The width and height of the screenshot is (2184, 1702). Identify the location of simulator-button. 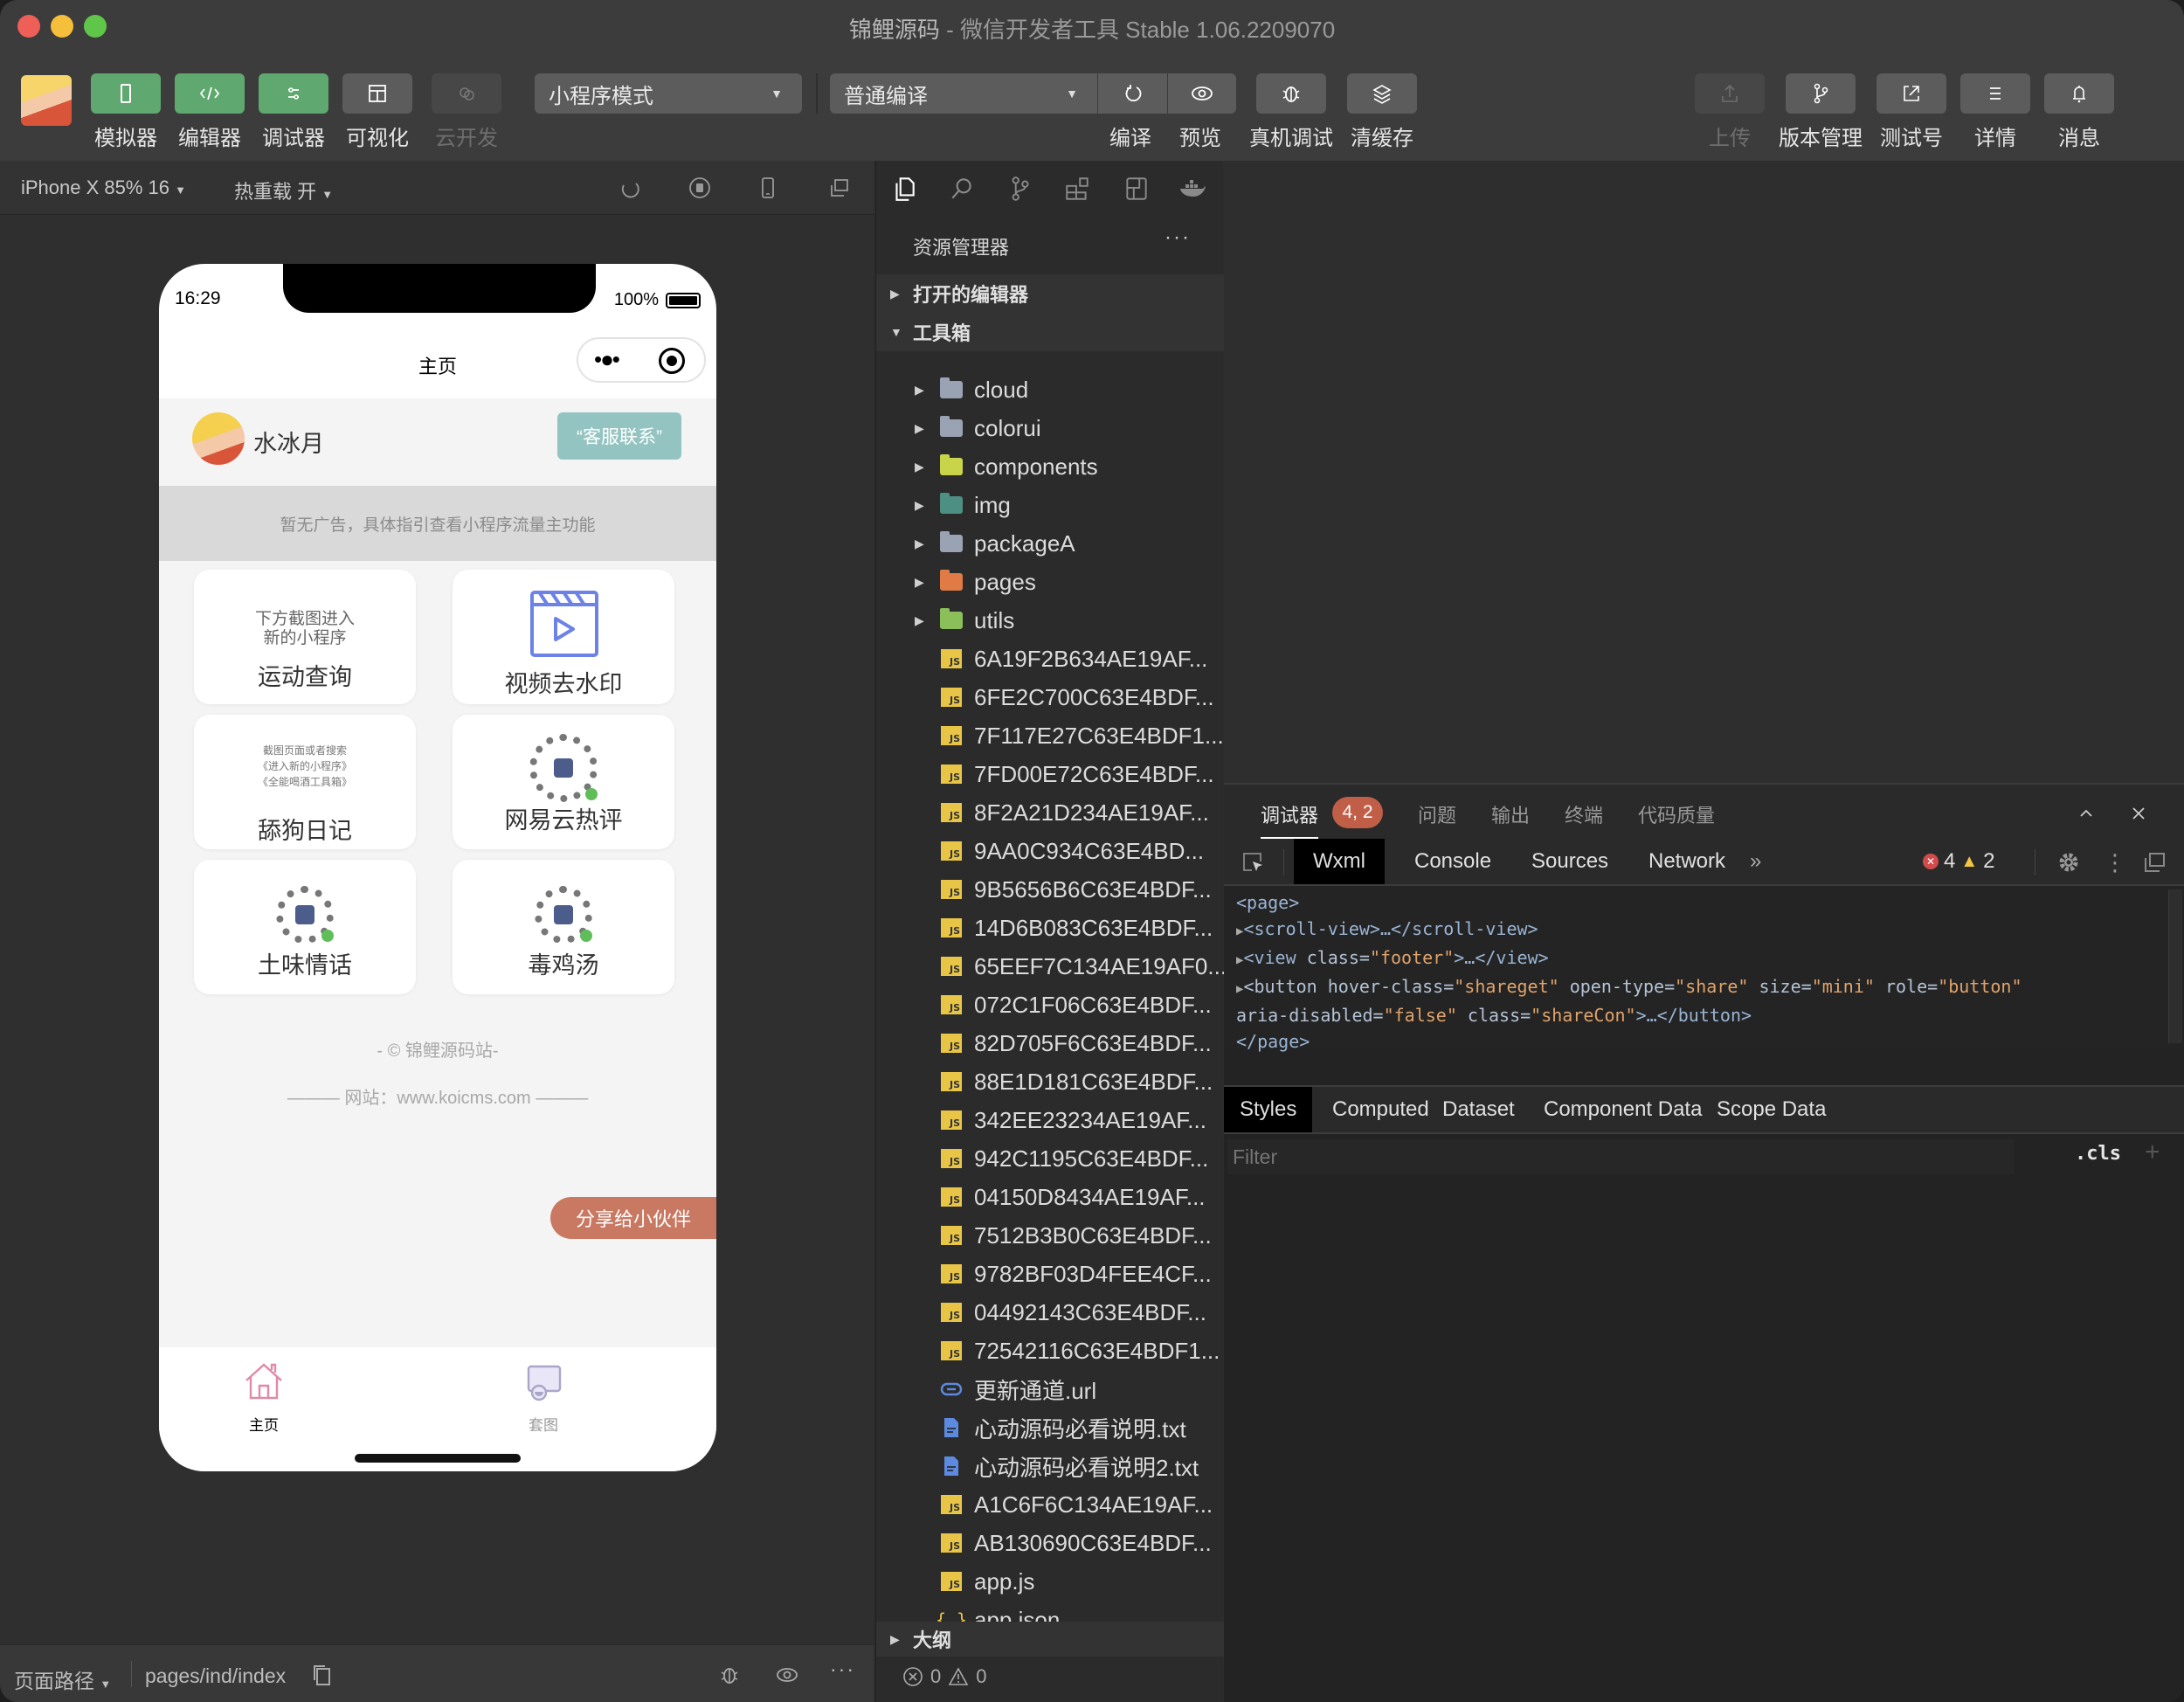
(126, 93).